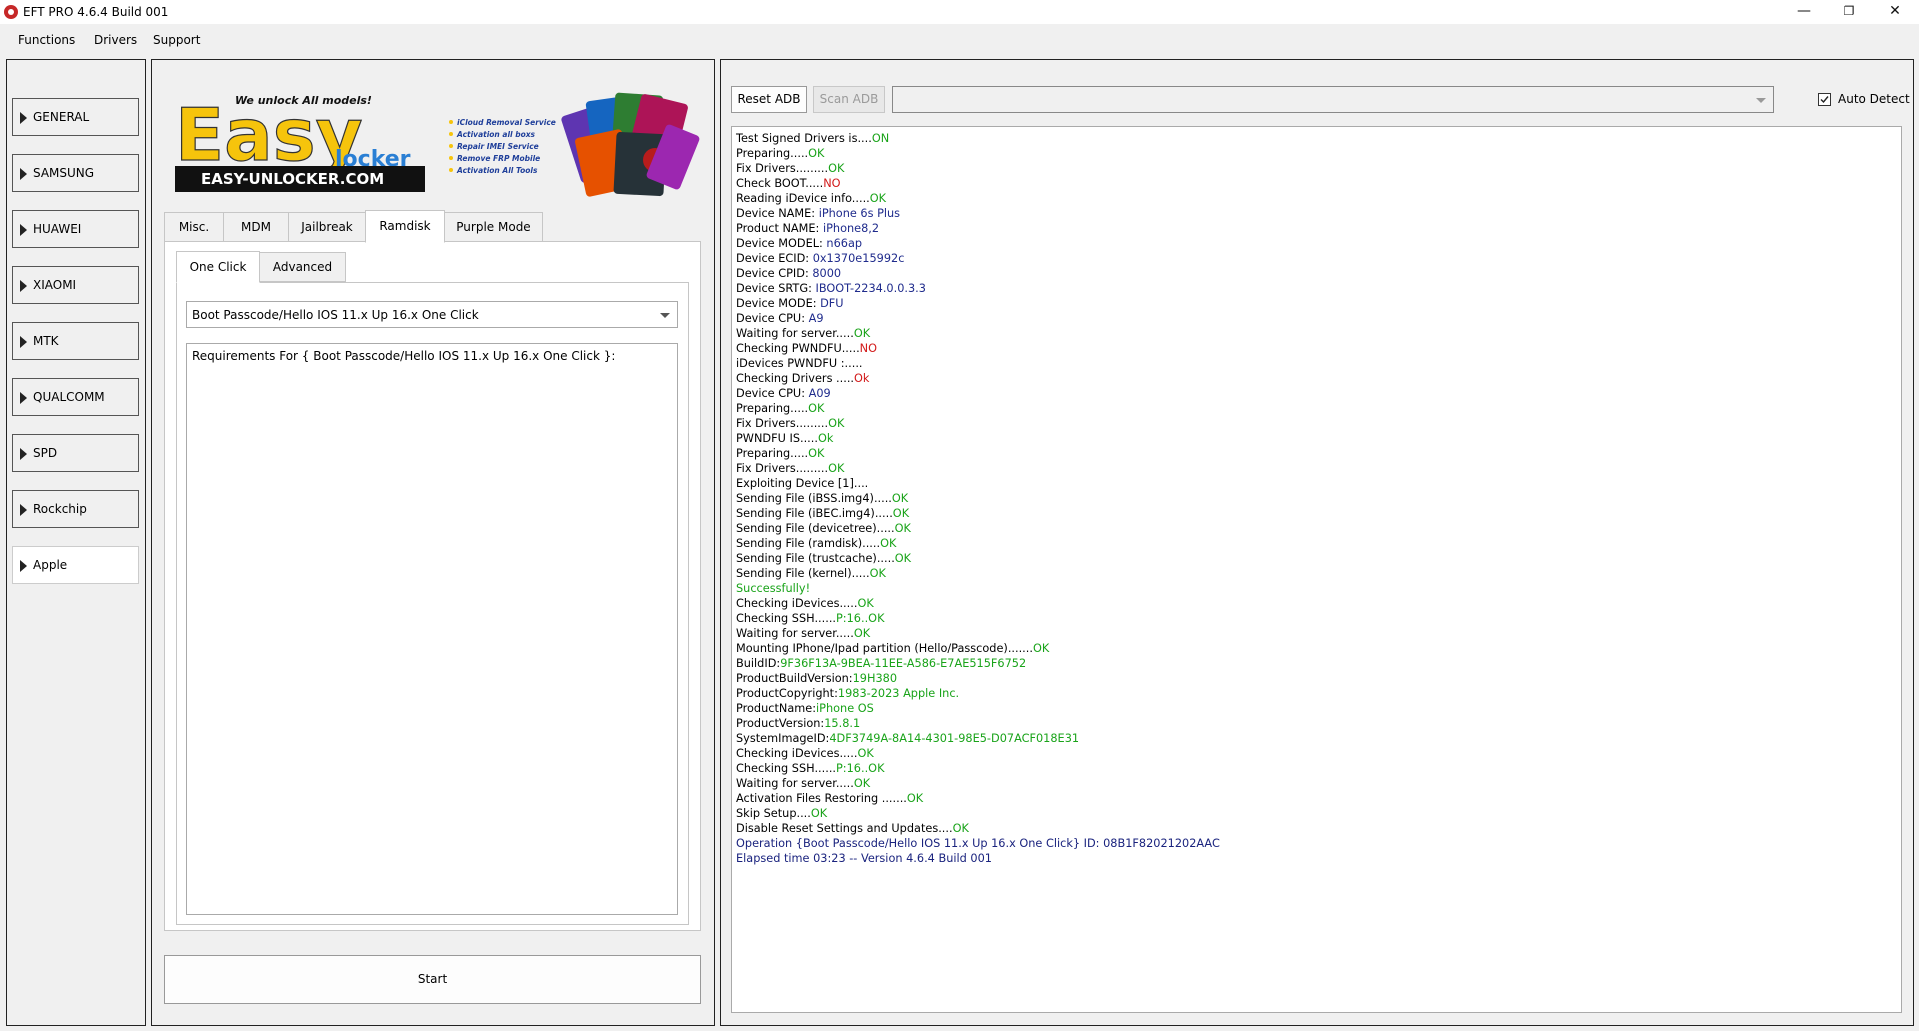 The height and width of the screenshot is (1031, 1919). Describe the element at coordinates (75, 229) in the screenshot. I see `brand-huawei-button: HUAWEI` at that location.